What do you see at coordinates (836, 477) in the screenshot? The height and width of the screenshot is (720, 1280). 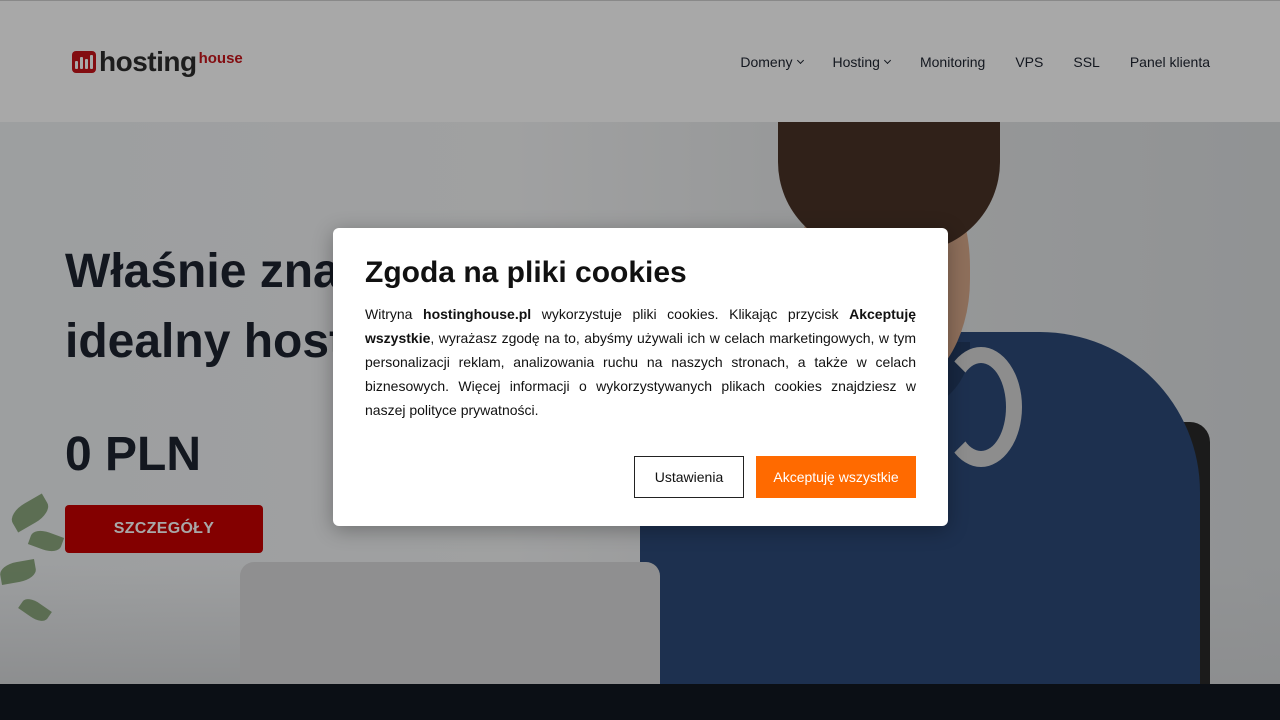 I see `cookie-accept-all-button: Akceptuję wszystkie` at bounding box center [836, 477].